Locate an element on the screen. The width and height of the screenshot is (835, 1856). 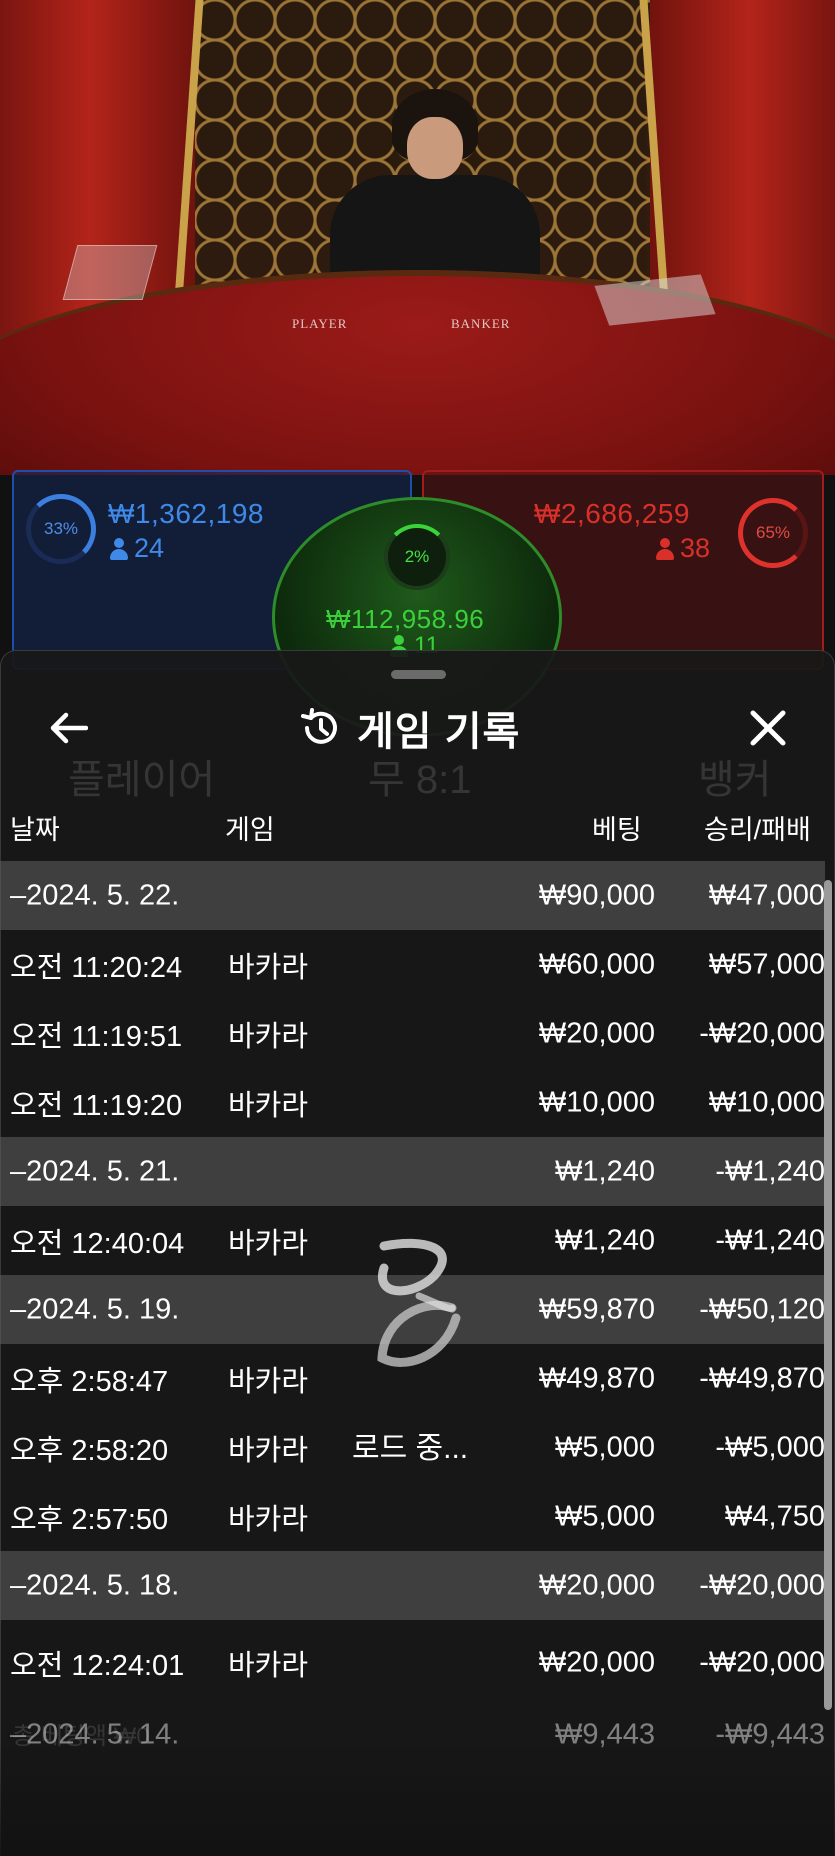
row-bet: ₩60,000 is located at coordinates (596, 964).